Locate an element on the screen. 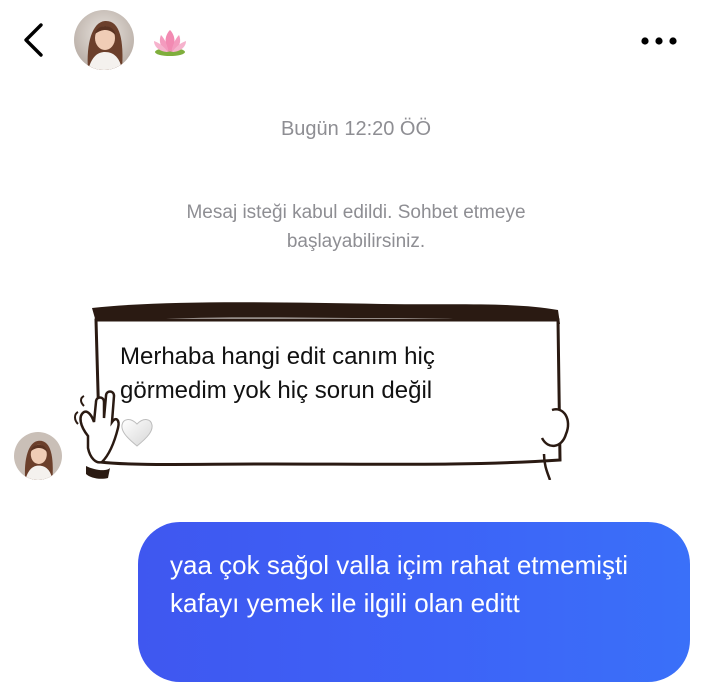 This screenshot has height=693, width=712. avatar is located at coordinates (104, 40).